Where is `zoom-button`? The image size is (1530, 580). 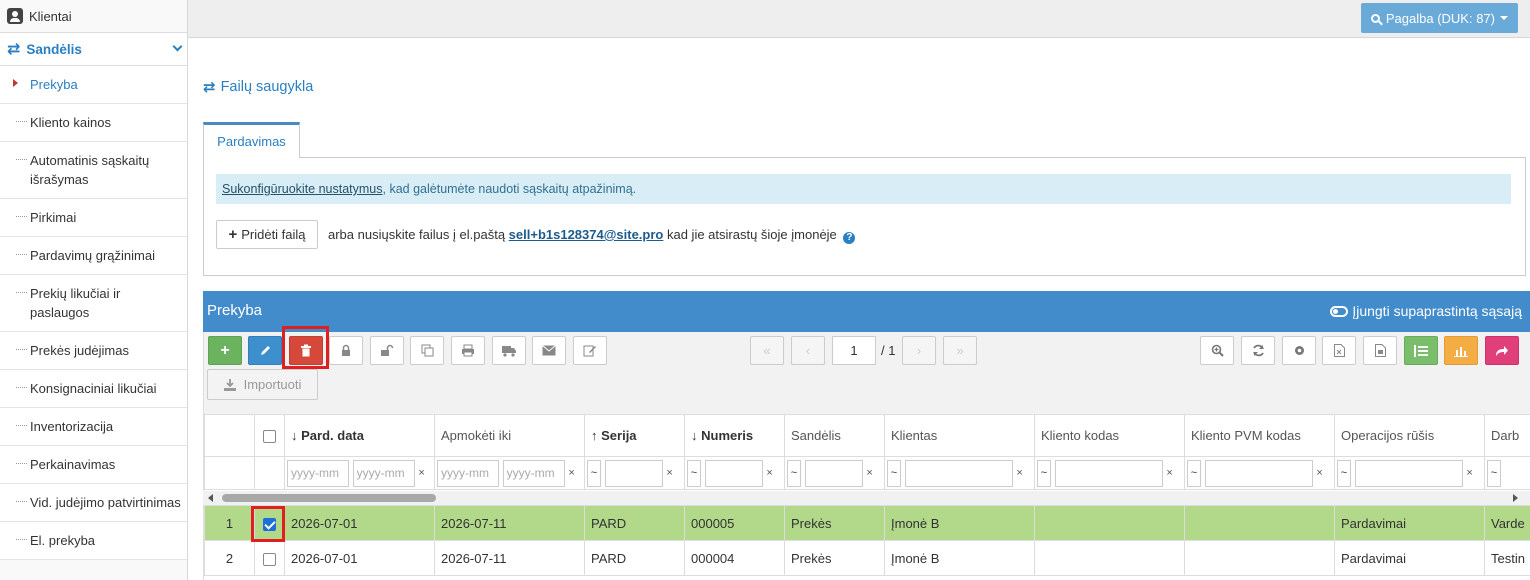
zoom-button is located at coordinates (1217, 350).